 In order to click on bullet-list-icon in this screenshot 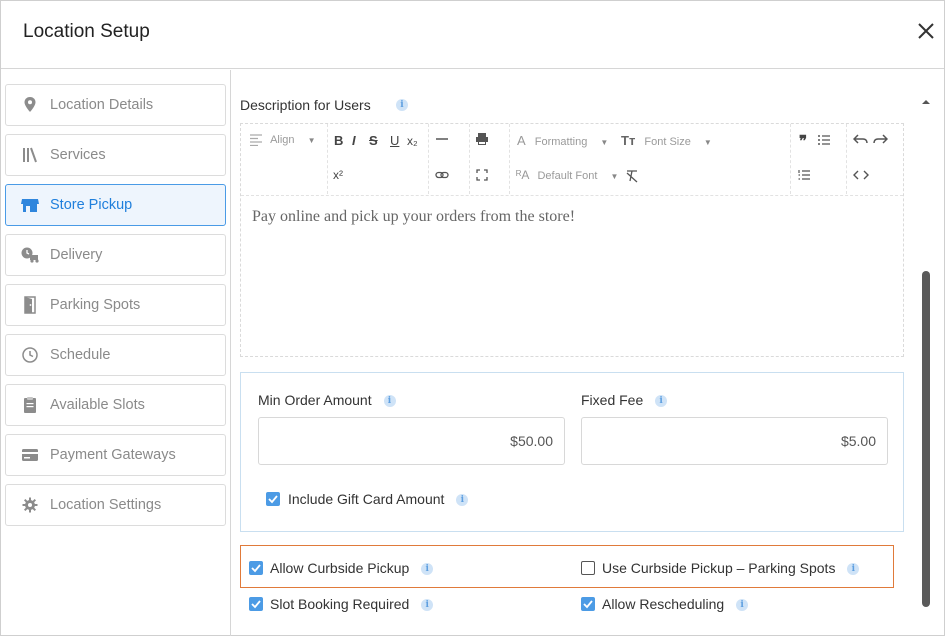, I will do `click(824, 140)`.